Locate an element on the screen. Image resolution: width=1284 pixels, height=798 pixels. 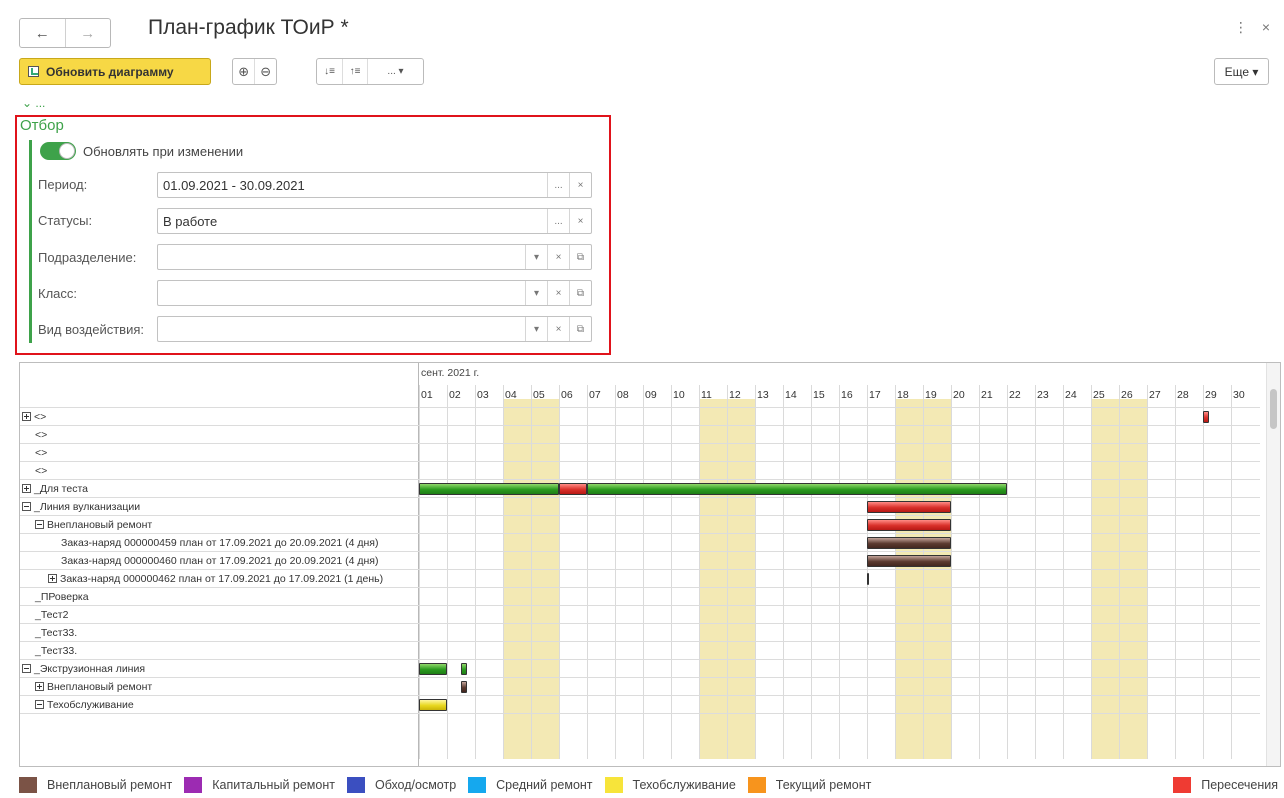
zoom-out-icon: ⊖ is located at coordinates (266, 71).